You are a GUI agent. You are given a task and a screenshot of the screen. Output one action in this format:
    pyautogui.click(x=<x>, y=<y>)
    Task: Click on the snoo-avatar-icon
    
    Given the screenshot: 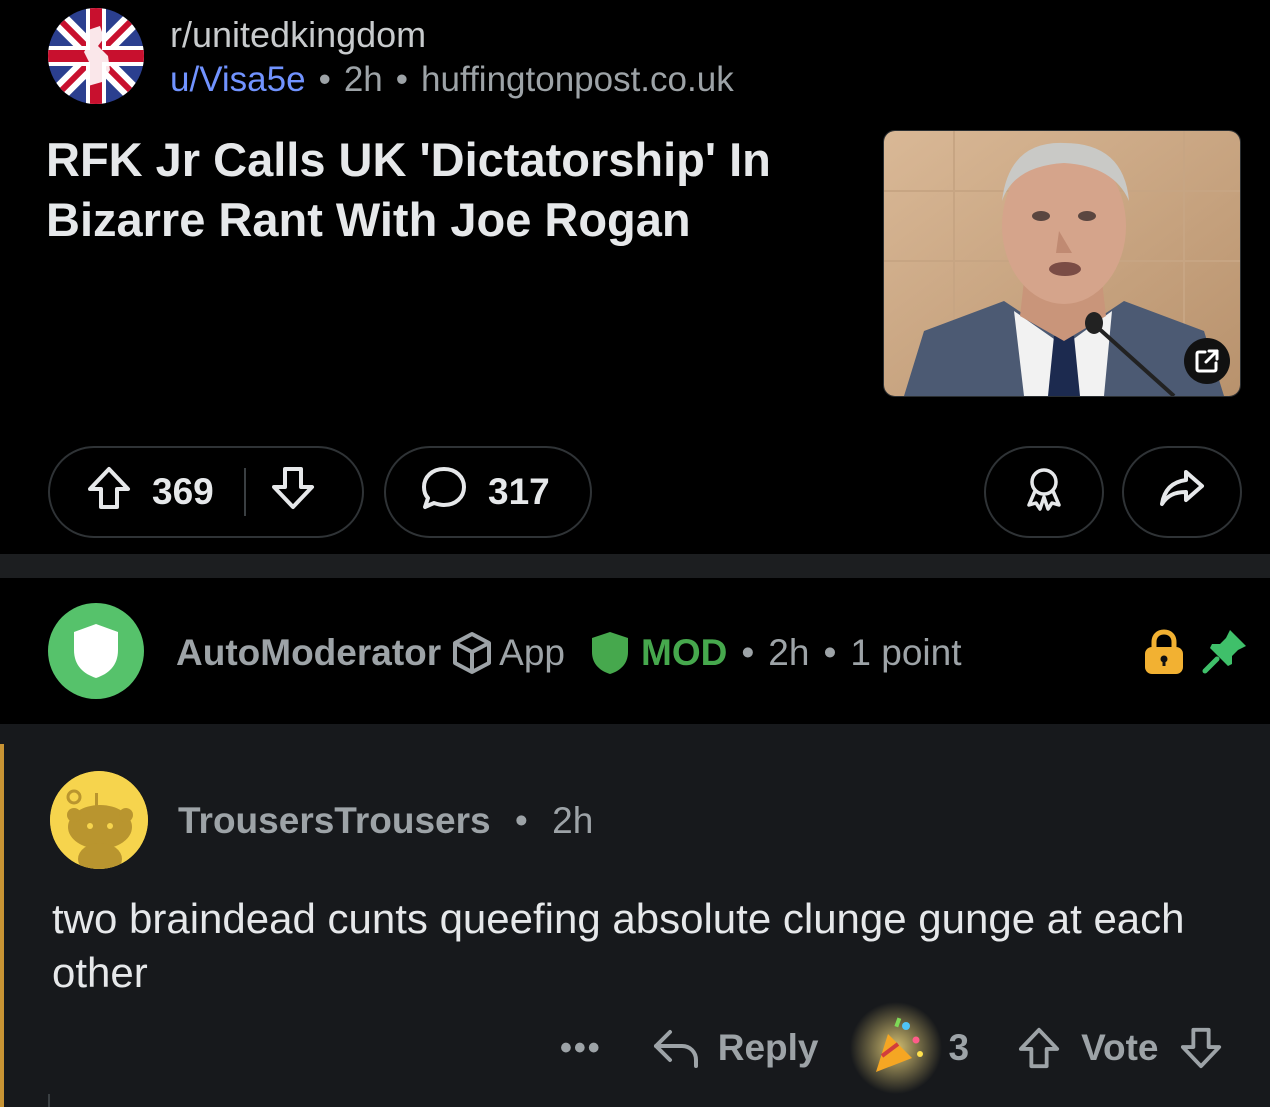 What is the action you would take?
    pyautogui.click(x=99, y=820)
    